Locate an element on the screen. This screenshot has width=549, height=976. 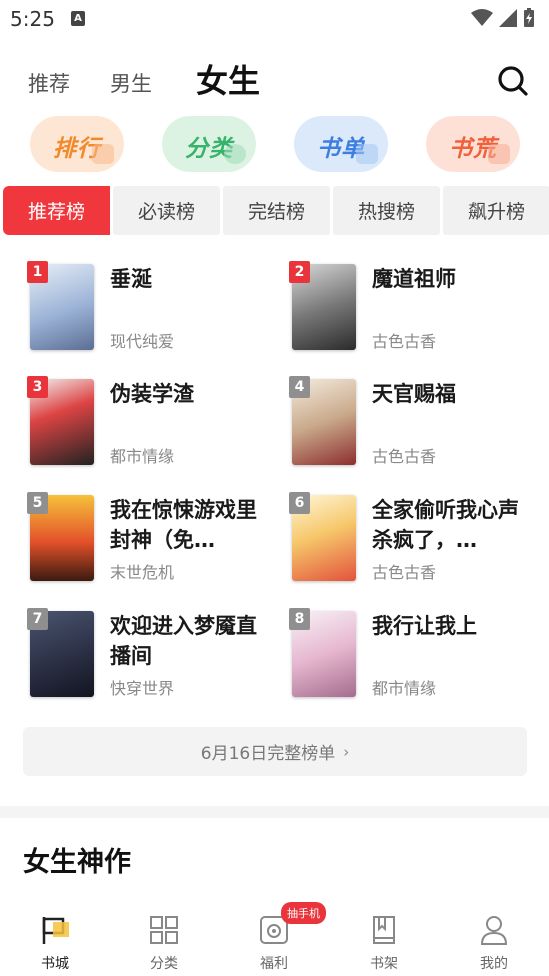
rank-badge: 2 is located at coordinates (299, 272).